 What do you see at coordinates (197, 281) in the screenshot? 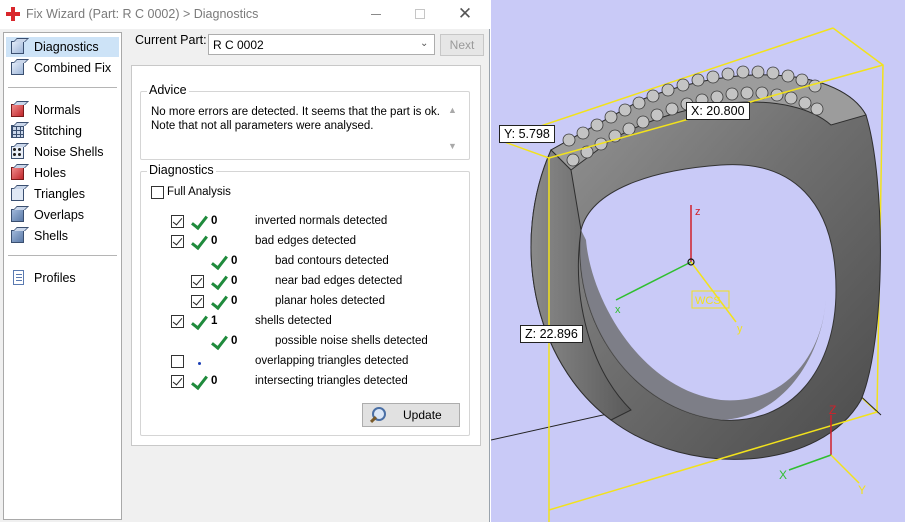
I see `near-bad-edges-checkbox` at bounding box center [197, 281].